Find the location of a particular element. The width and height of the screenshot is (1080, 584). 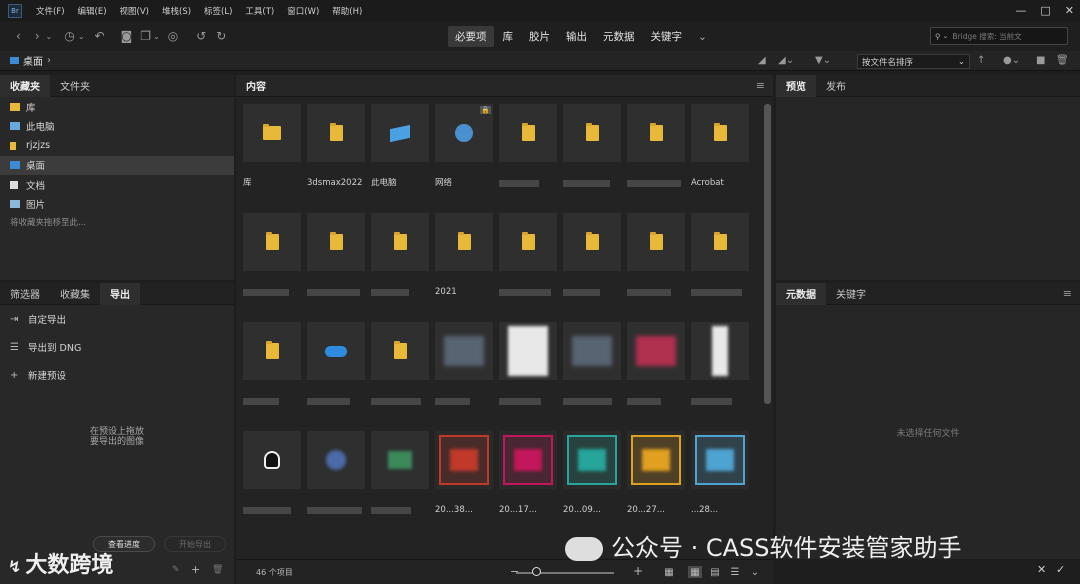

content-item: 3dsmax2022 is located at coordinates (336, 146).